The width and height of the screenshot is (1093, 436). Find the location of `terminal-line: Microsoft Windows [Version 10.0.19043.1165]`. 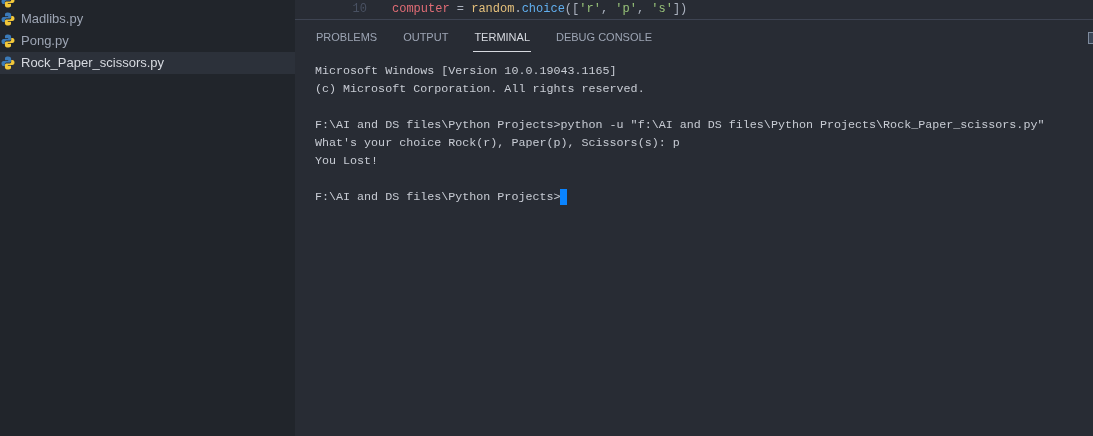

terminal-line: Microsoft Windows [Version 10.0.19043.1165] is located at coordinates (466, 71).